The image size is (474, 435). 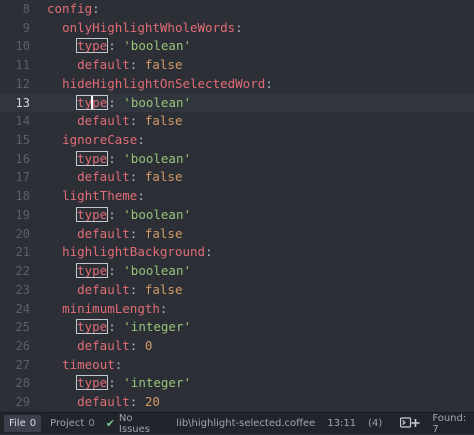 What do you see at coordinates (100, 196) in the screenshot?
I see `option-key: lightTheme` at bounding box center [100, 196].